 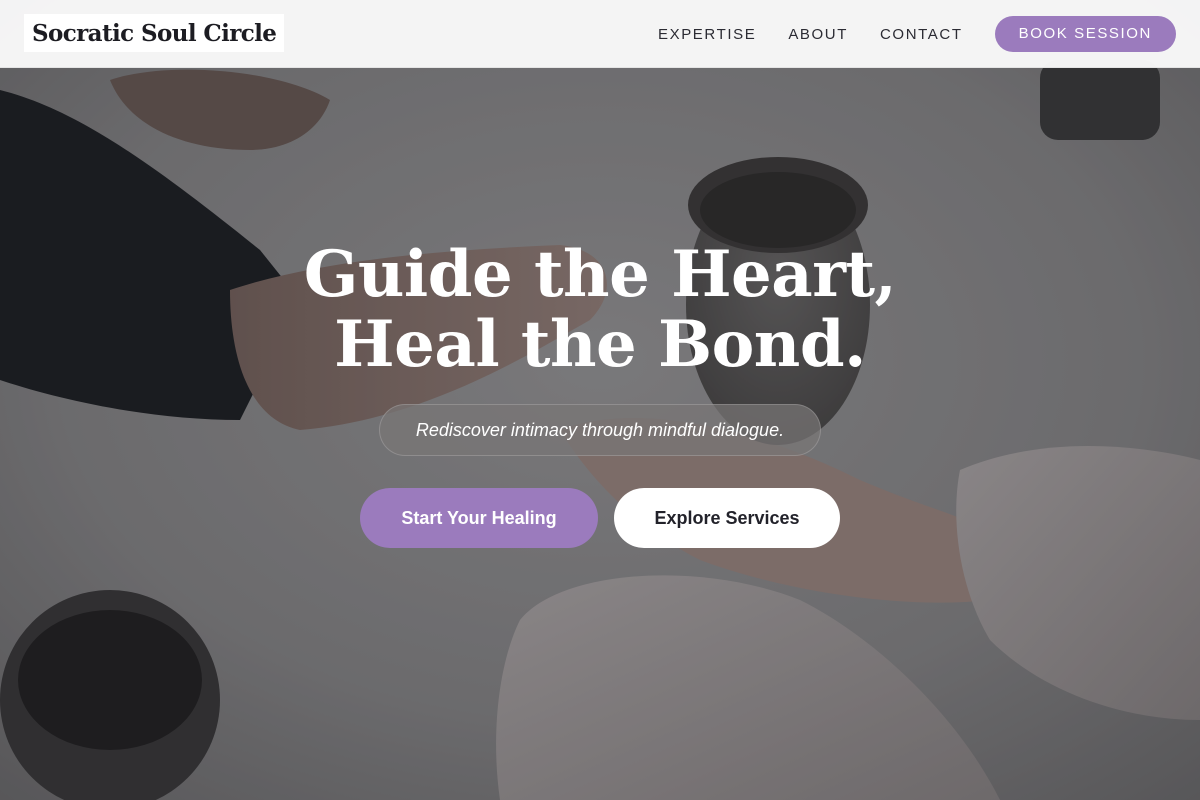 I want to click on nav-link-about: ABOUT, so click(x=818, y=34).